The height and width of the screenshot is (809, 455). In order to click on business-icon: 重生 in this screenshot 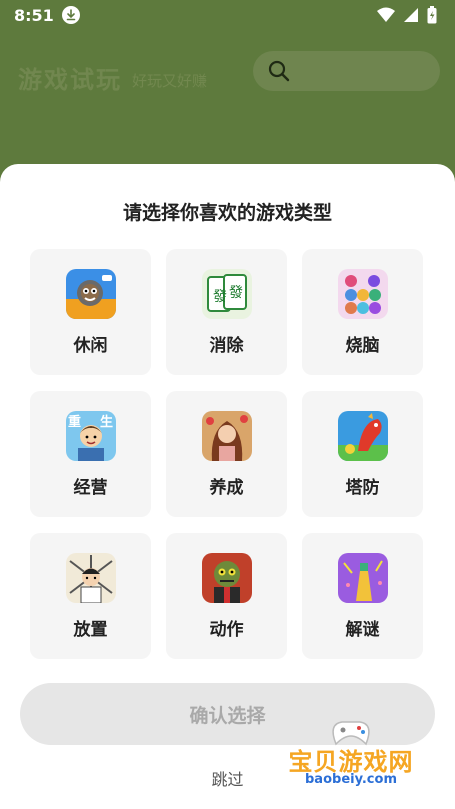, I will do `click(90, 436)`.